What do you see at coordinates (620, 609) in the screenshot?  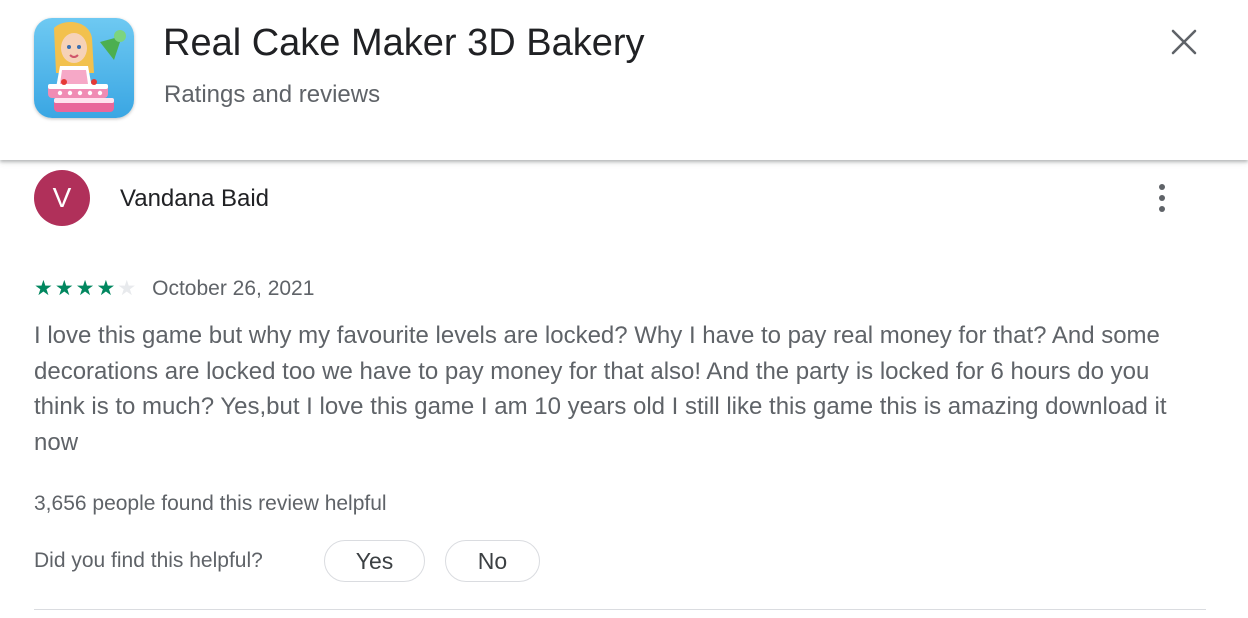 I see `divider` at bounding box center [620, 609].